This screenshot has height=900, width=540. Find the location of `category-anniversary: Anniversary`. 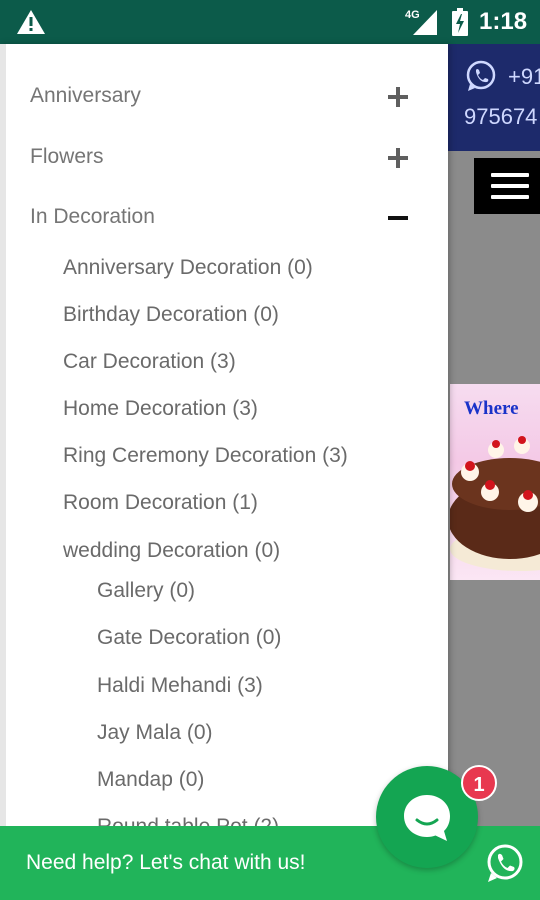

category-anniversary: Anniversary is located at coordinates (85, 96).